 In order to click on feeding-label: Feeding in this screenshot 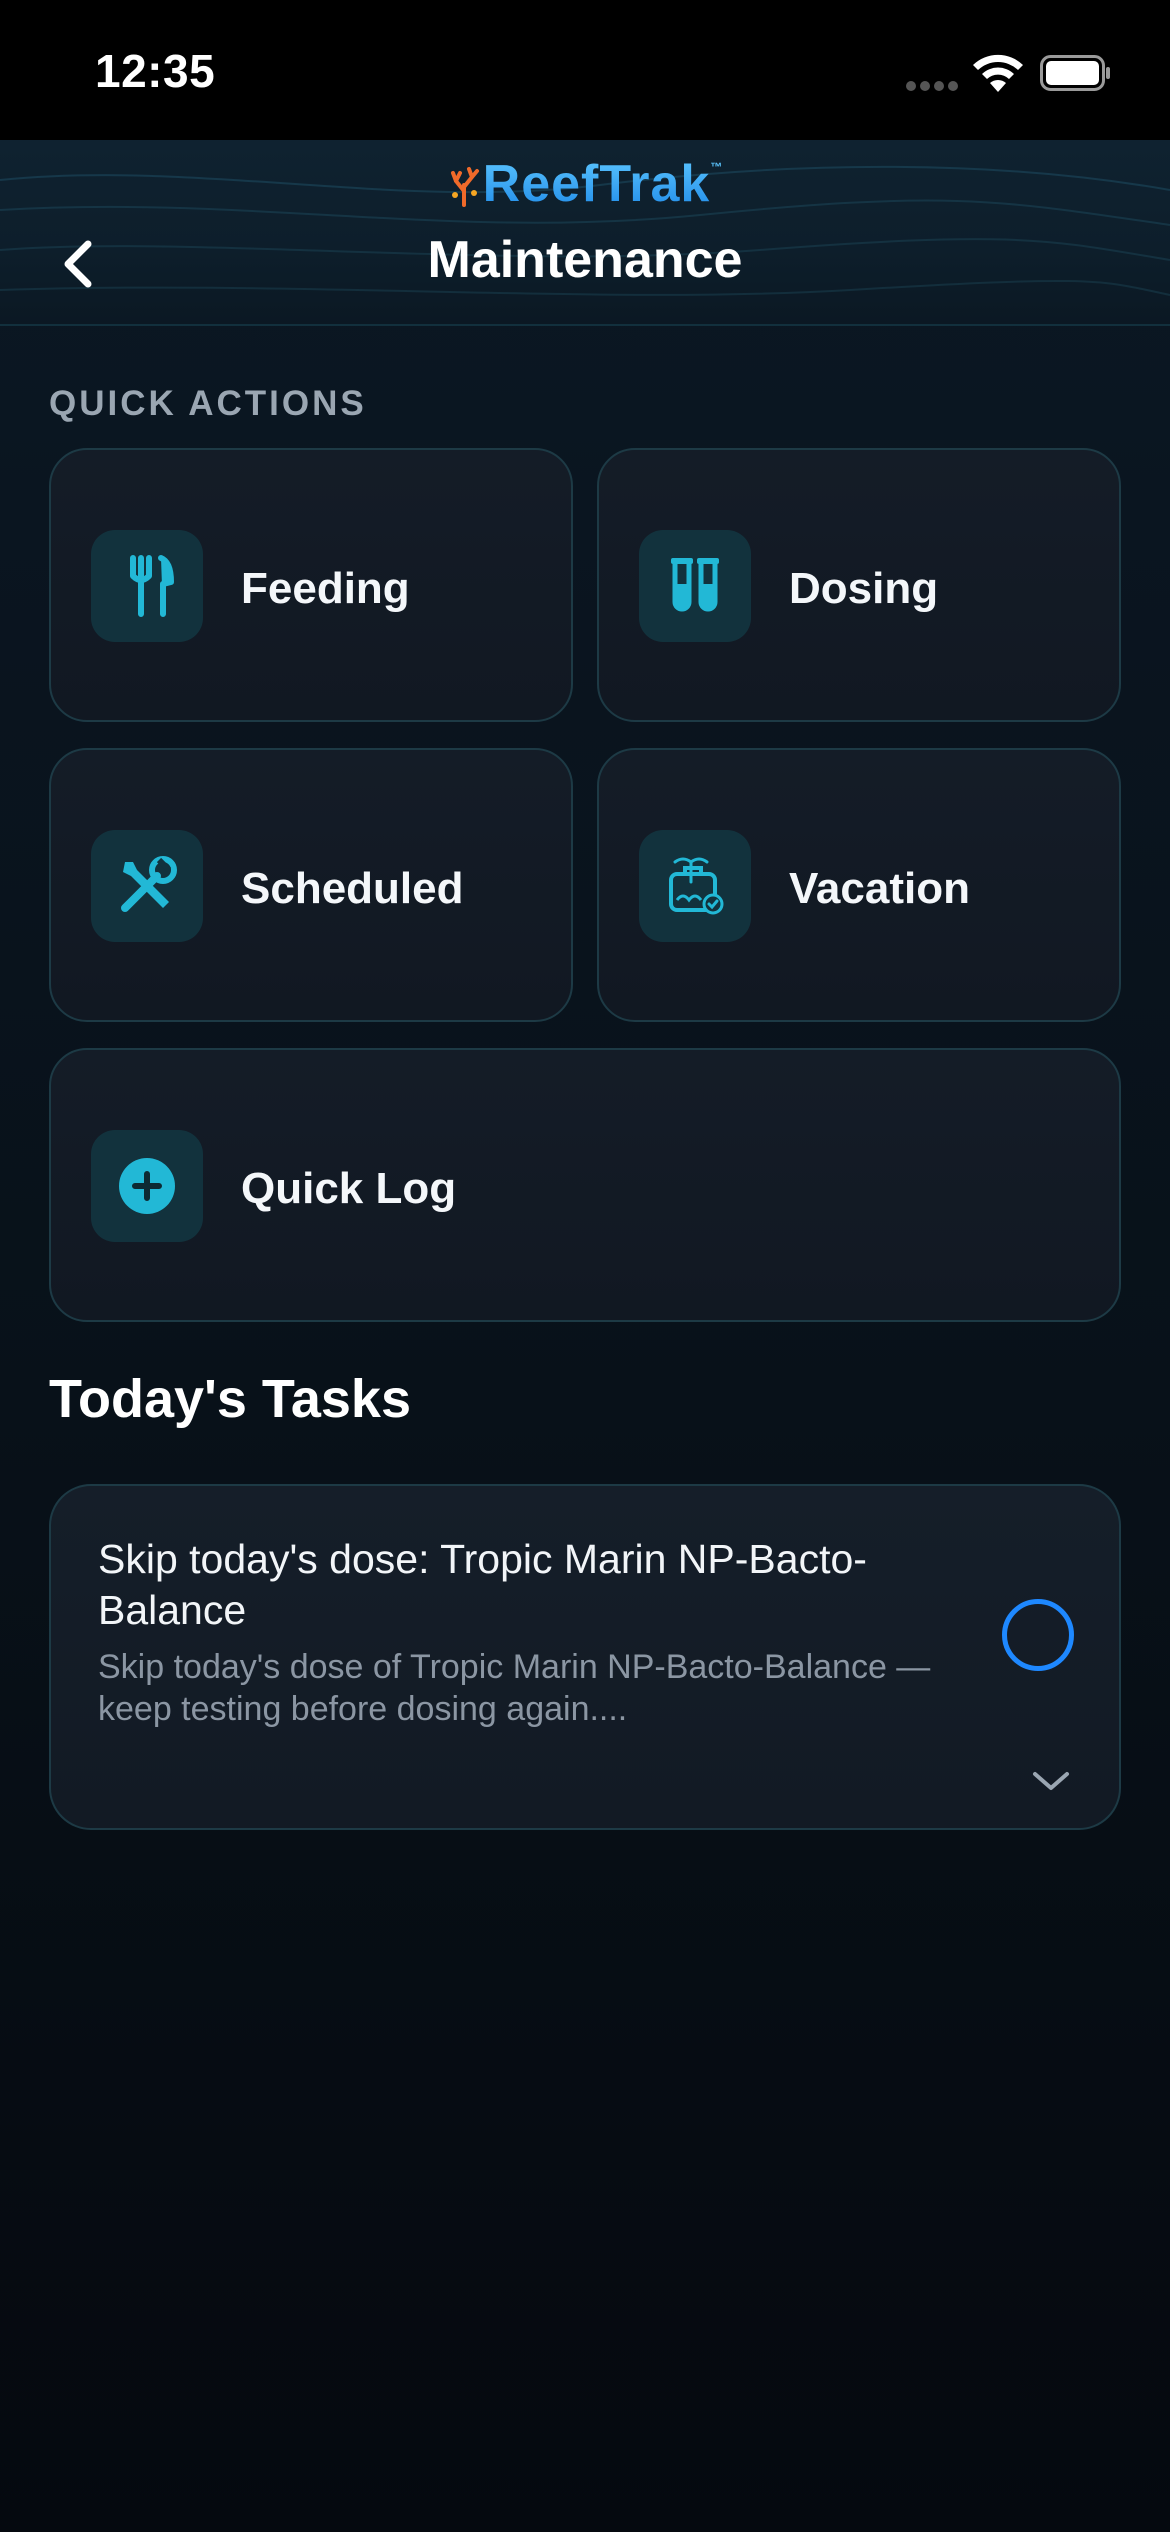, I will do `click(325, 588)`.